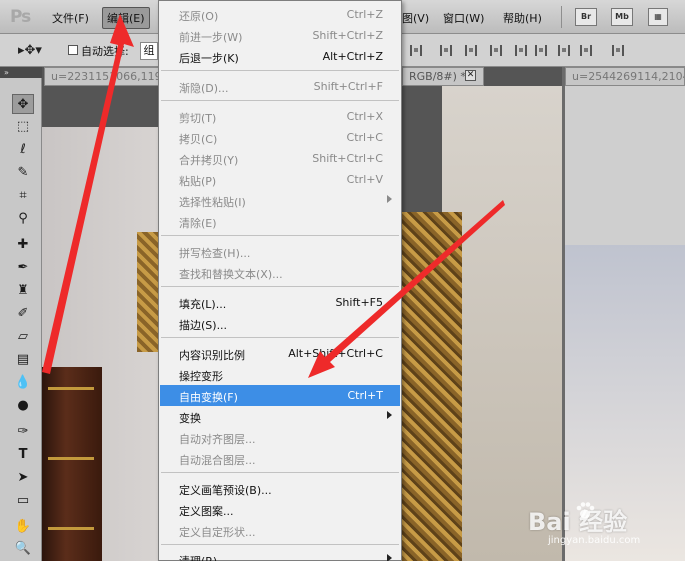  Describe the element at coordinates (23, 527) in the screenshot. I see `hand-tool-icon: ✋` at that location.